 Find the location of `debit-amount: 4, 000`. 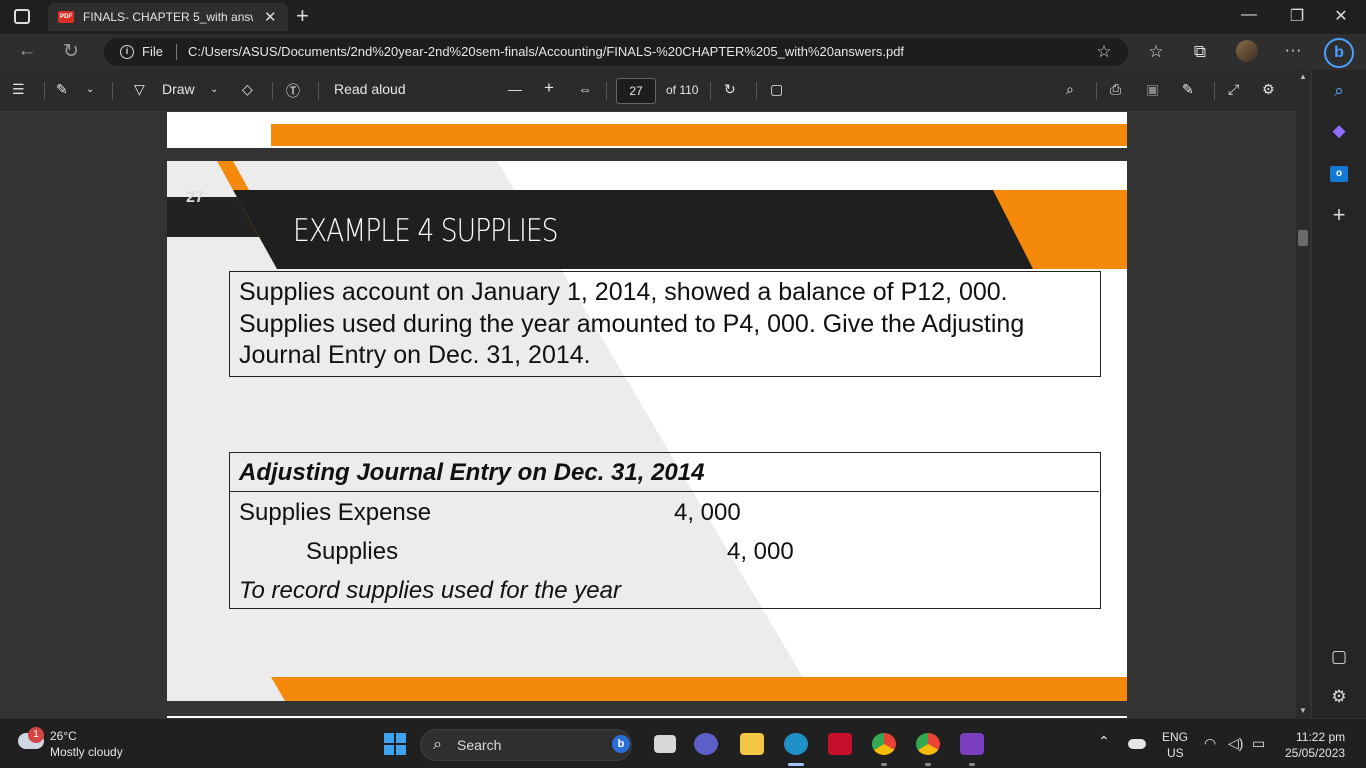

debit-amount: 4, 000 is located at coordinates (707, 512).